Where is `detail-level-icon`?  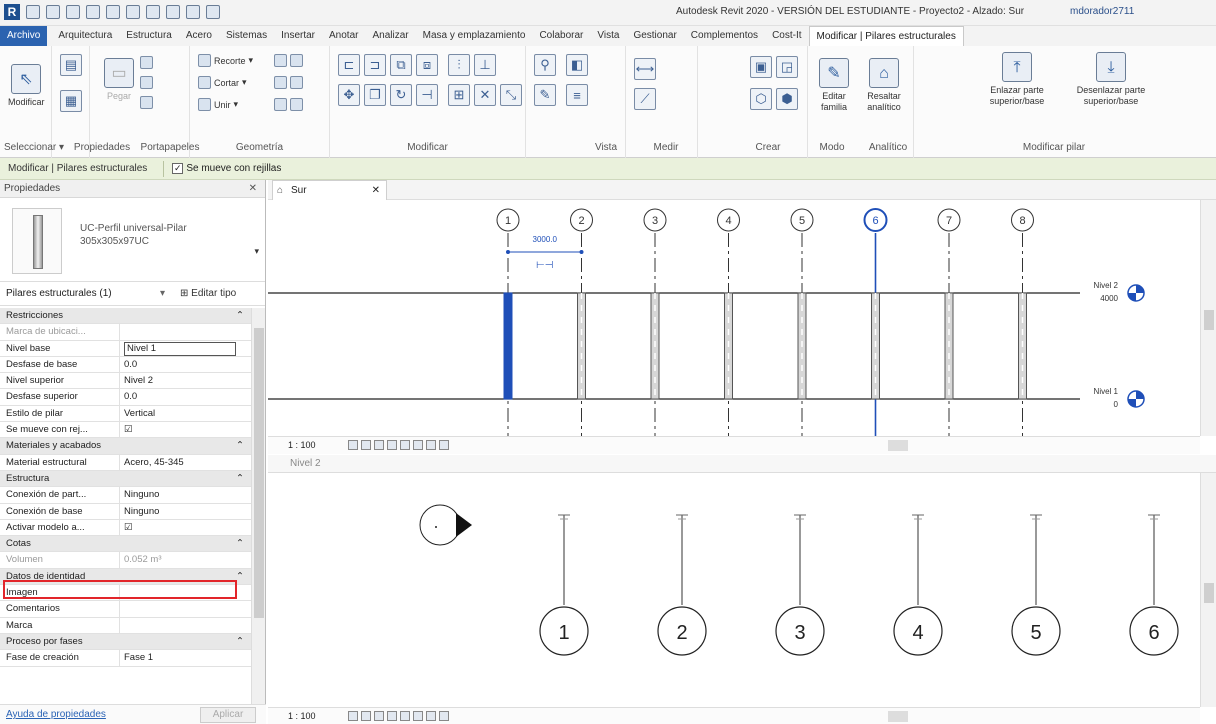 detail-level-icon is located at coordinates (353, 445).